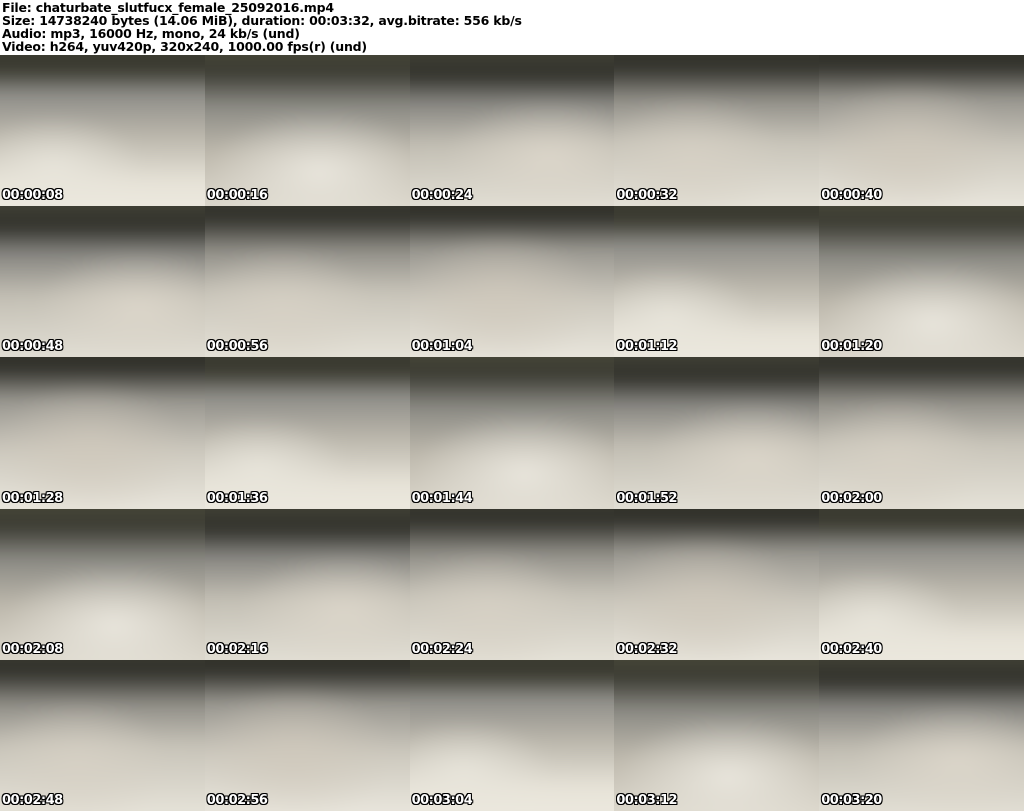 The width and height of the screenshot is (1024, 811). Describe the element at coordinates (442, 649) in the screenshot. I see `timestamp-overlay: 00:02:24` at that location.